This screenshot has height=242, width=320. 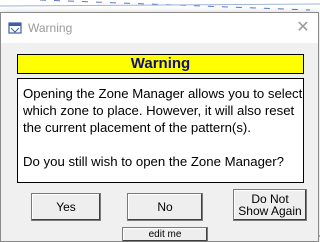 What do you see at coordinates (50, 28) in the screenshot?
I see `dialog-title: Warning` at bounding box center [50, 28].